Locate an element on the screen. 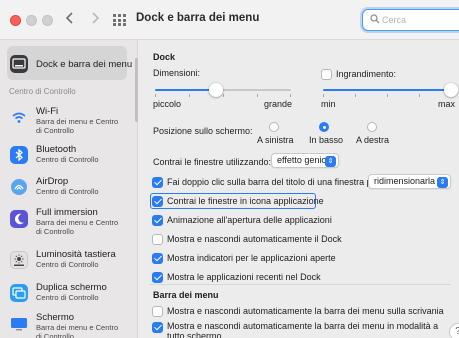 The height and width of the screenshot is (338, 459). search-field: Cerca is located at coordinates (410, 20).